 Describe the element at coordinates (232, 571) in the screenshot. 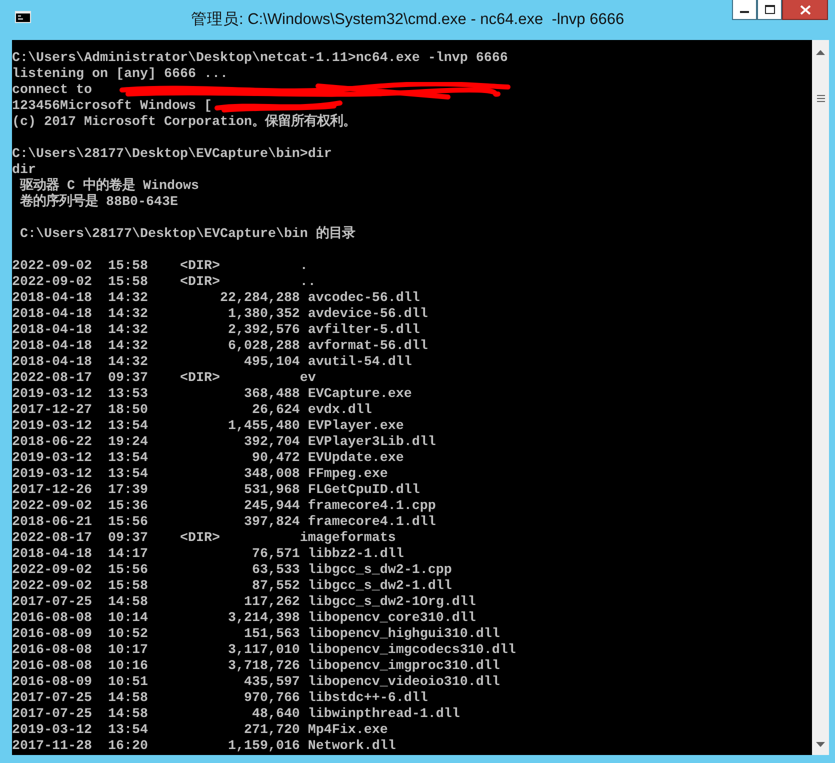

I see `console-line: 2022-09-02 15:56 63,533 libgcc_s_dw2-1.cpp` at that location.